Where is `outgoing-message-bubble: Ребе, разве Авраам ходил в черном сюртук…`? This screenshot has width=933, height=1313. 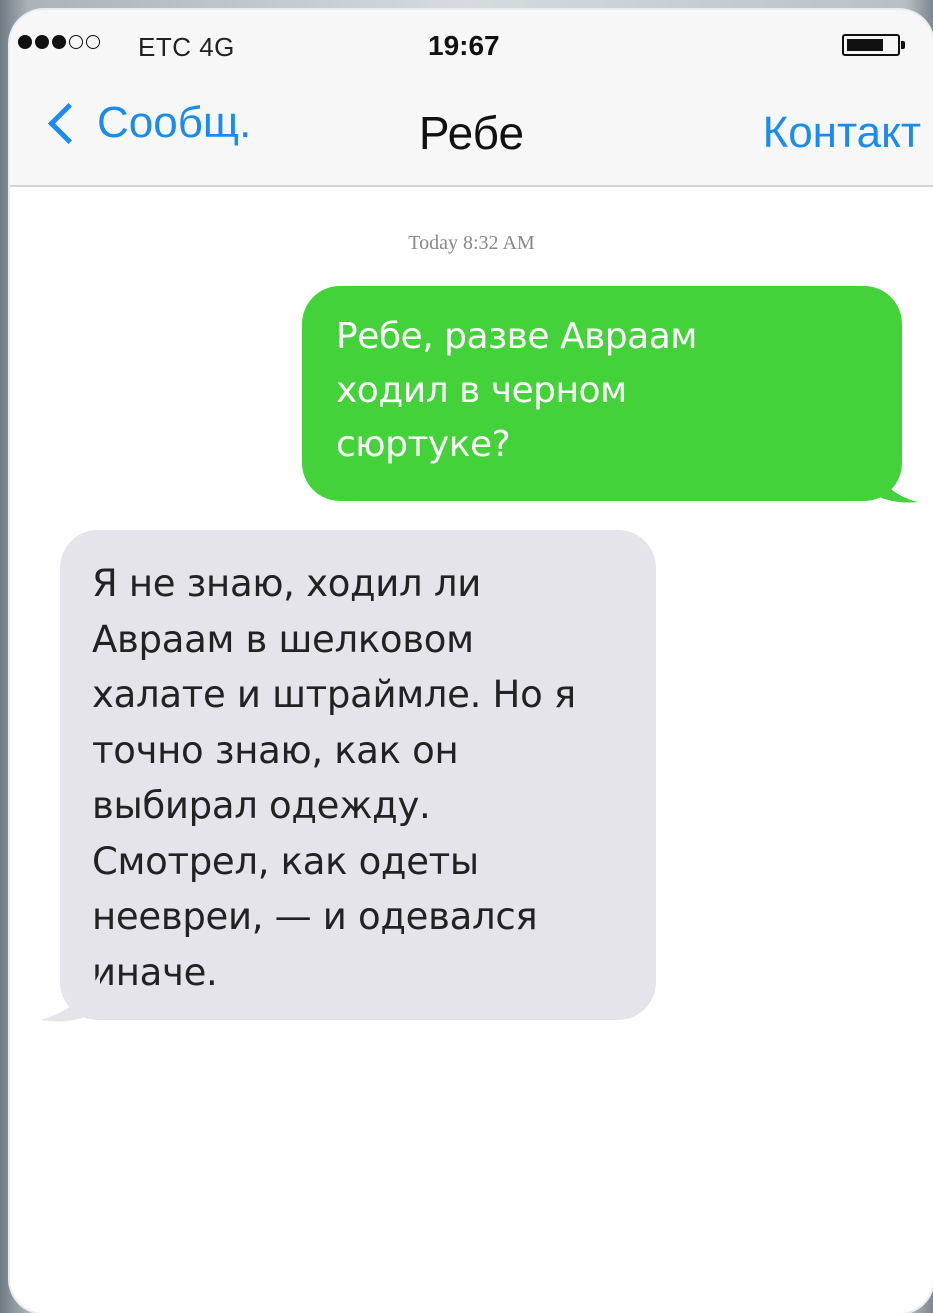 outgoing-message-bubble: Ребе, разве Авраам ходил в черном сюртук… is located at coordinates (602, 393).